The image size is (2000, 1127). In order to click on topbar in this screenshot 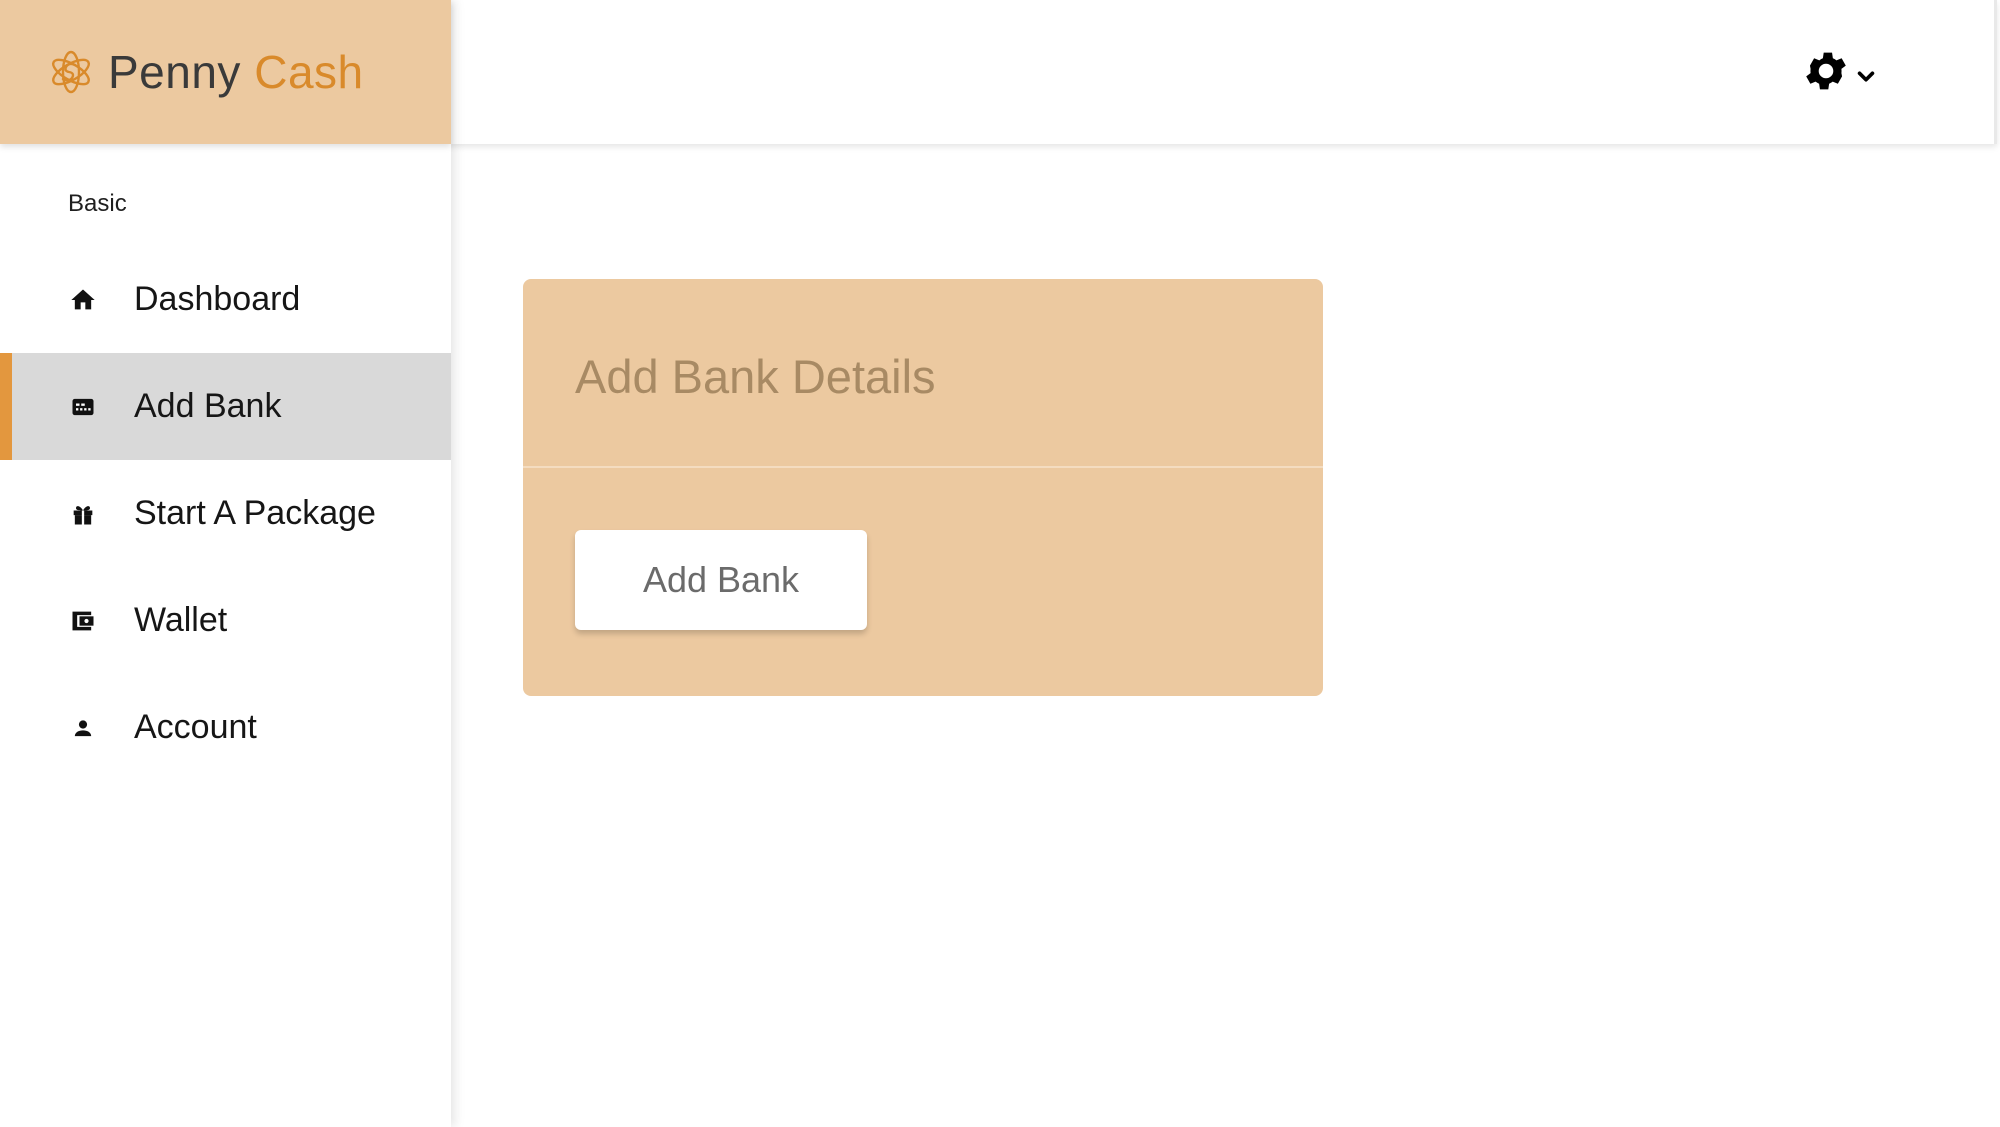, I will do `click(1224, 72)`.